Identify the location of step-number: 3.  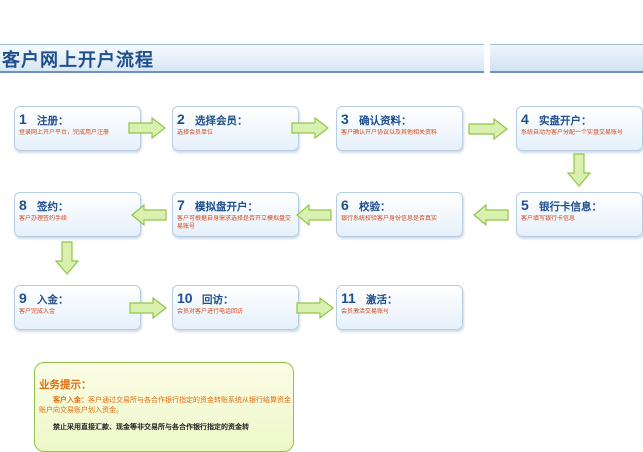
(345, 119).